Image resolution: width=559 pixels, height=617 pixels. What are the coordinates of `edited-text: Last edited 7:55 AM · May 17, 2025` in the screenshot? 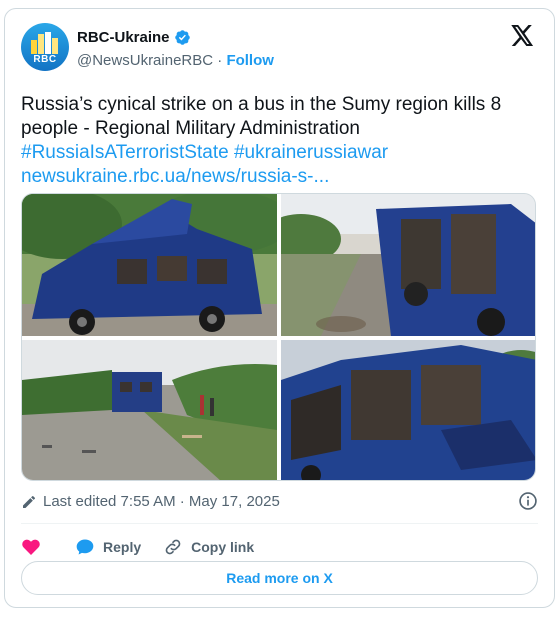 It's located at (161, 501).